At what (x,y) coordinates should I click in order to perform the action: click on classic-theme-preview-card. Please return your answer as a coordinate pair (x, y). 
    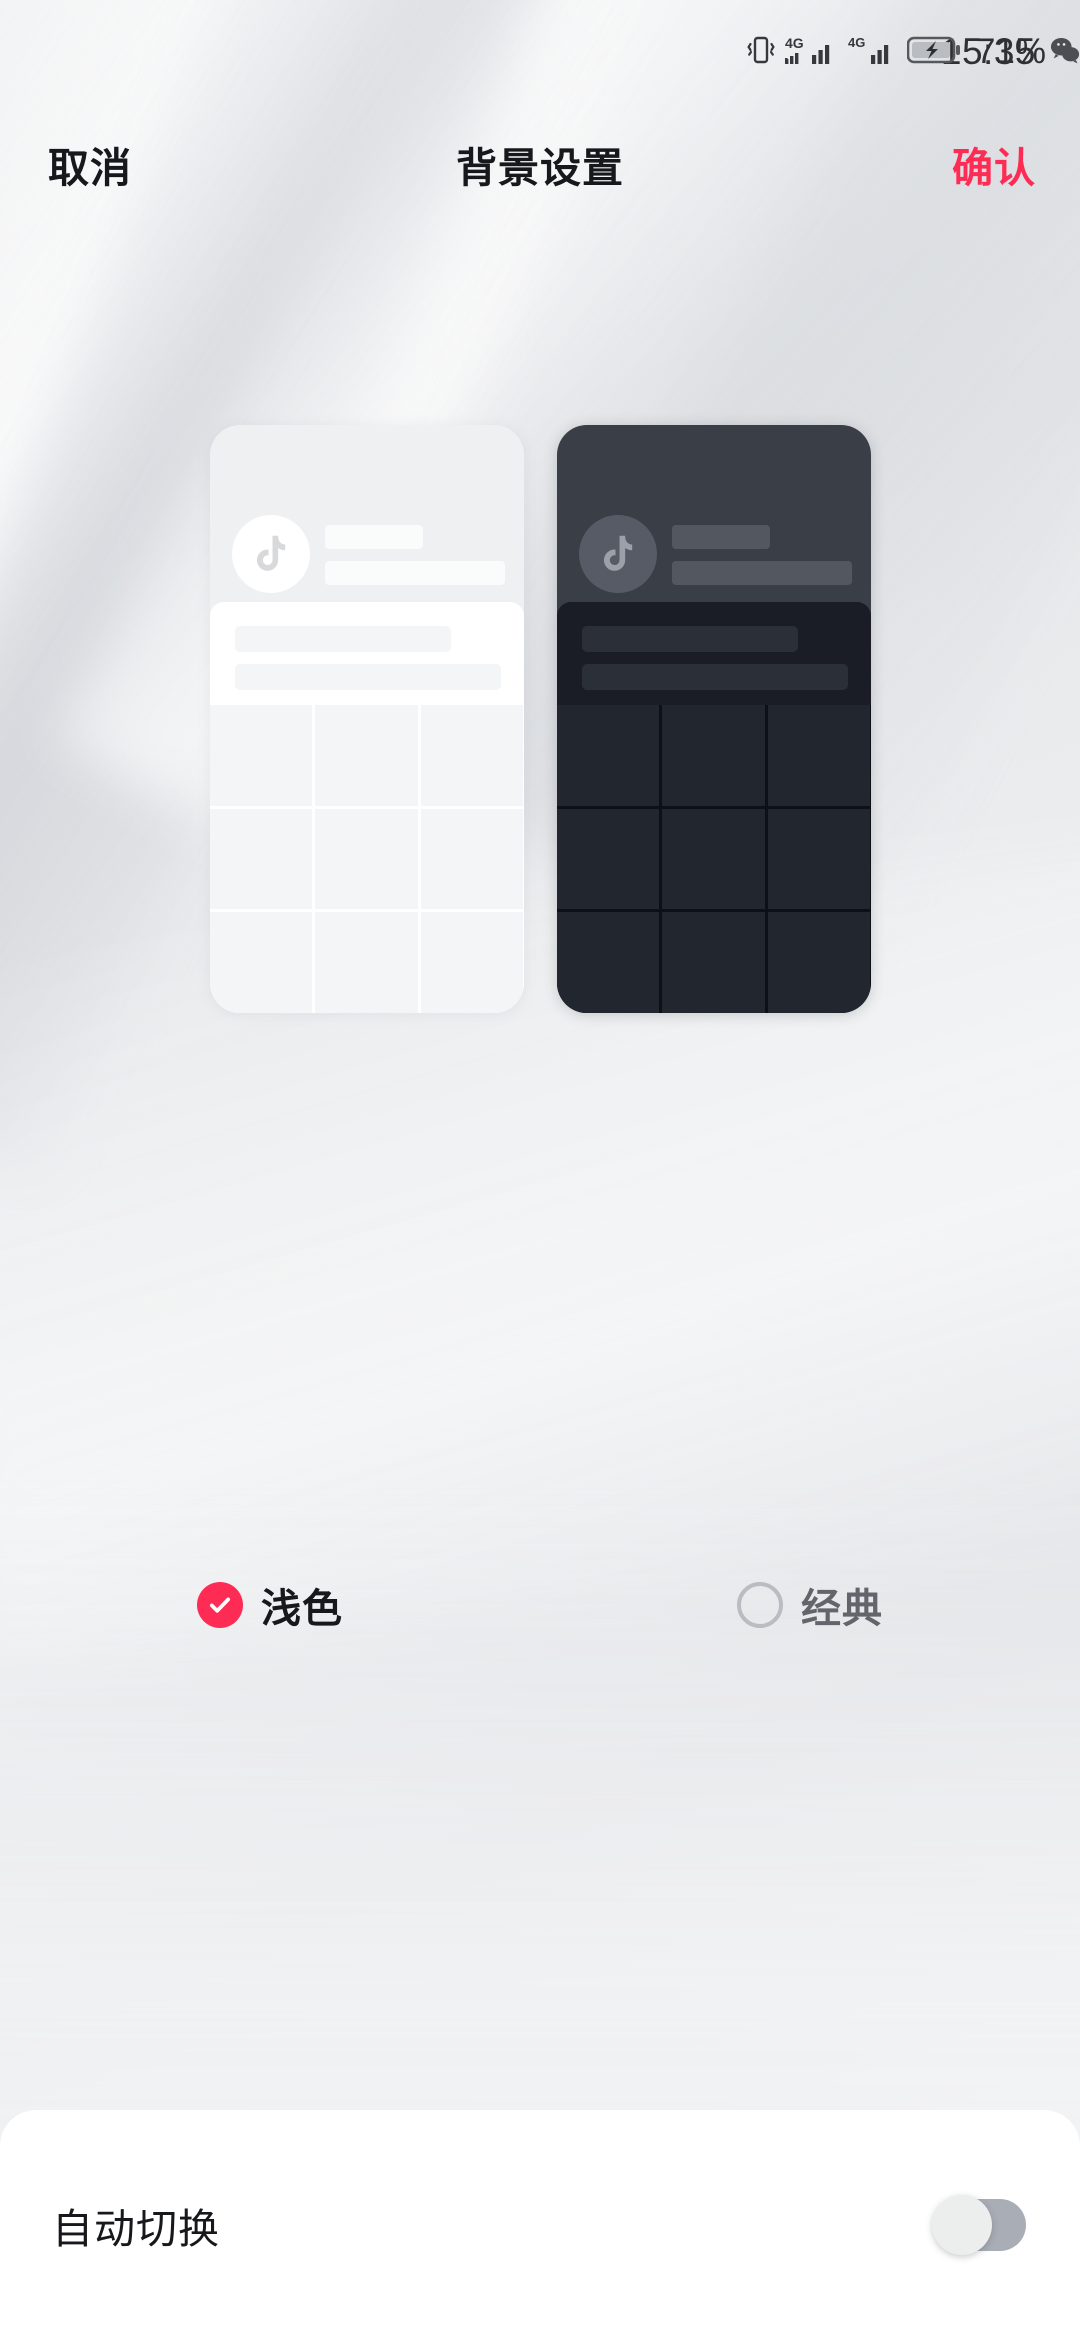
    Looking at the image, I should click on (713, 719).